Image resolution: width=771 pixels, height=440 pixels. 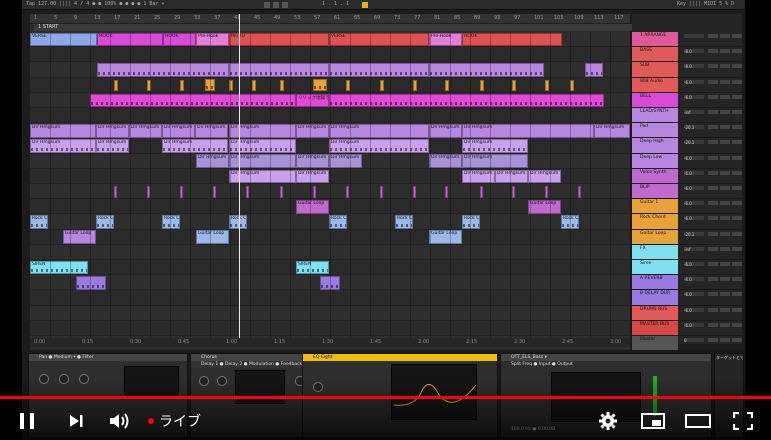 I want to click on track-name: Guitar Loop, so click(x=655, y=236).